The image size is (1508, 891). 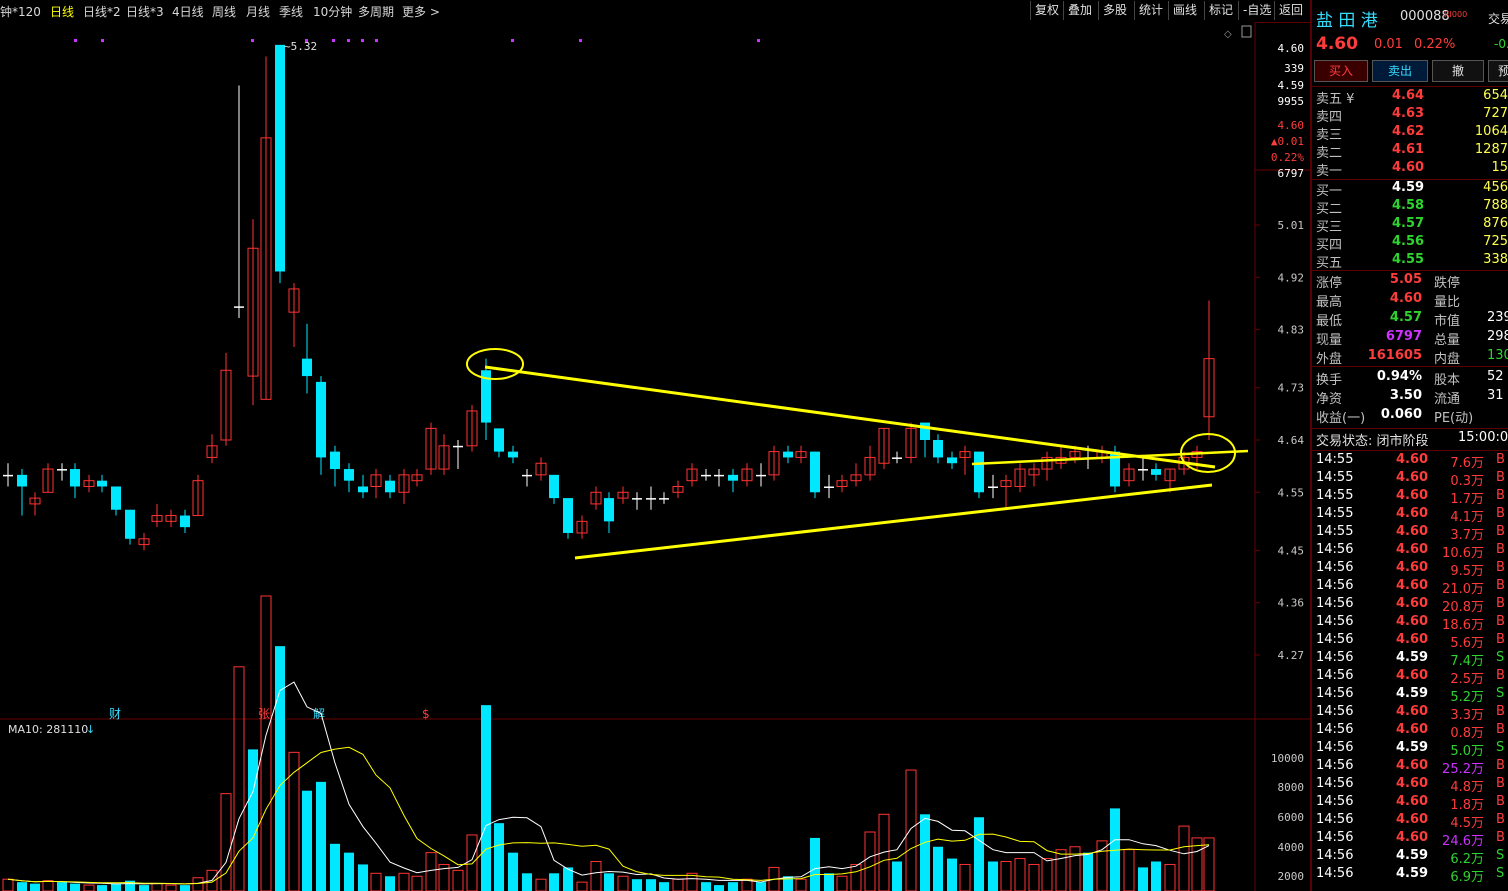 I want to click on stat-value: 298, so click(x=1497, y=336).